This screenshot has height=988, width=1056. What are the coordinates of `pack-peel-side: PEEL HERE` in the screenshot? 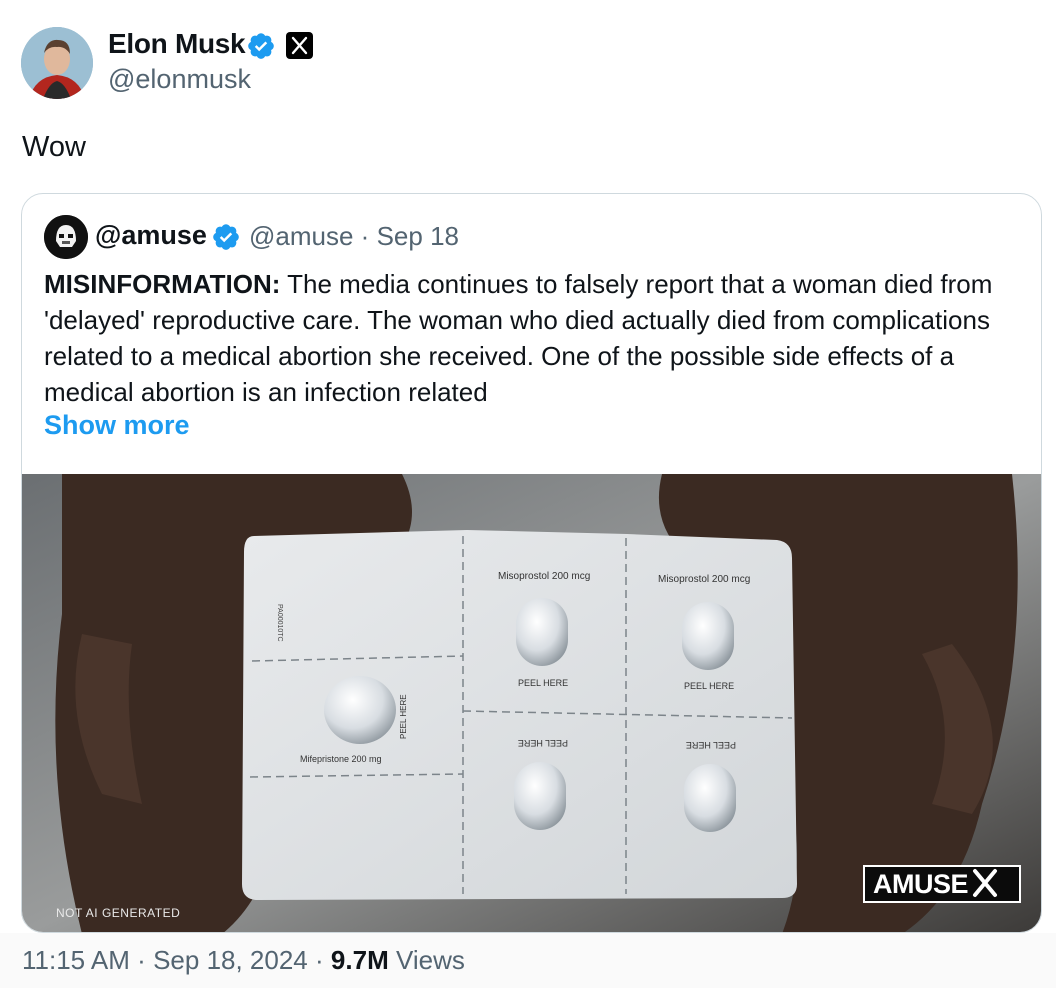 It's located at (403, 716).